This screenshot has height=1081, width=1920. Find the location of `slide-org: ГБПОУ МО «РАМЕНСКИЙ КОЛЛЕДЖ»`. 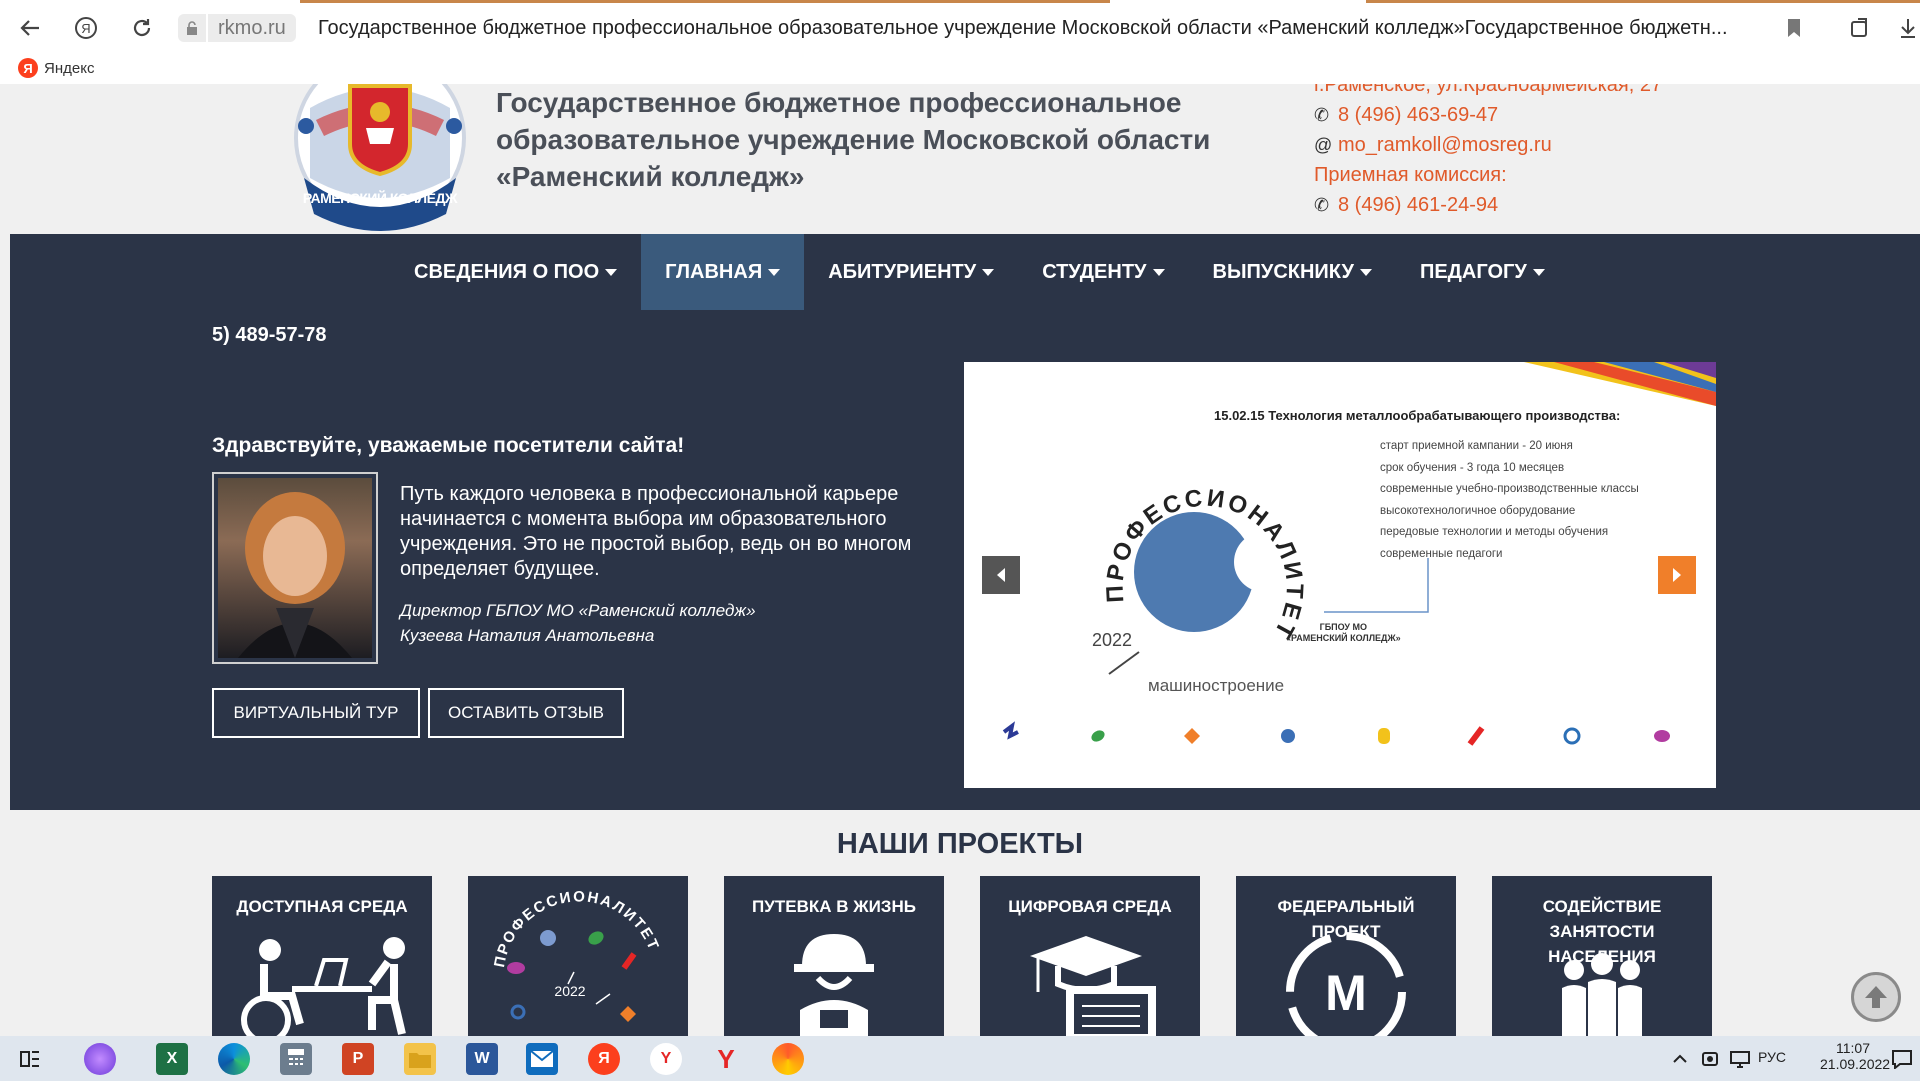

slide-org: ГБПОУ МО «РАМЕНСКИЙ КОЛЛЕДЖ» is located at coordinates (1343, 633).